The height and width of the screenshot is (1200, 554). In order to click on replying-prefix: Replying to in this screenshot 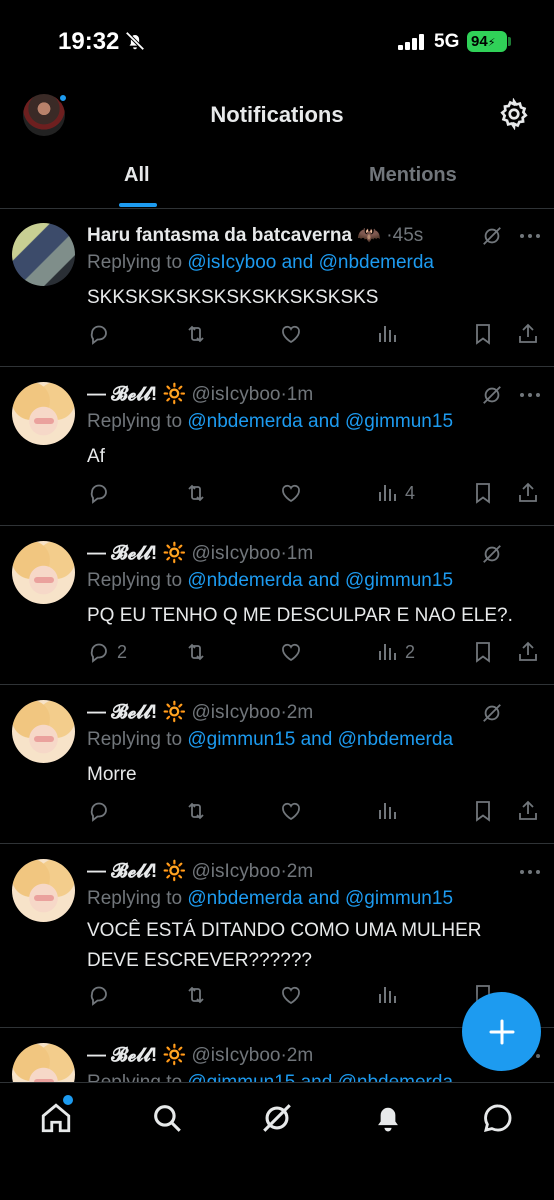, I will do `click(137, 898)`.